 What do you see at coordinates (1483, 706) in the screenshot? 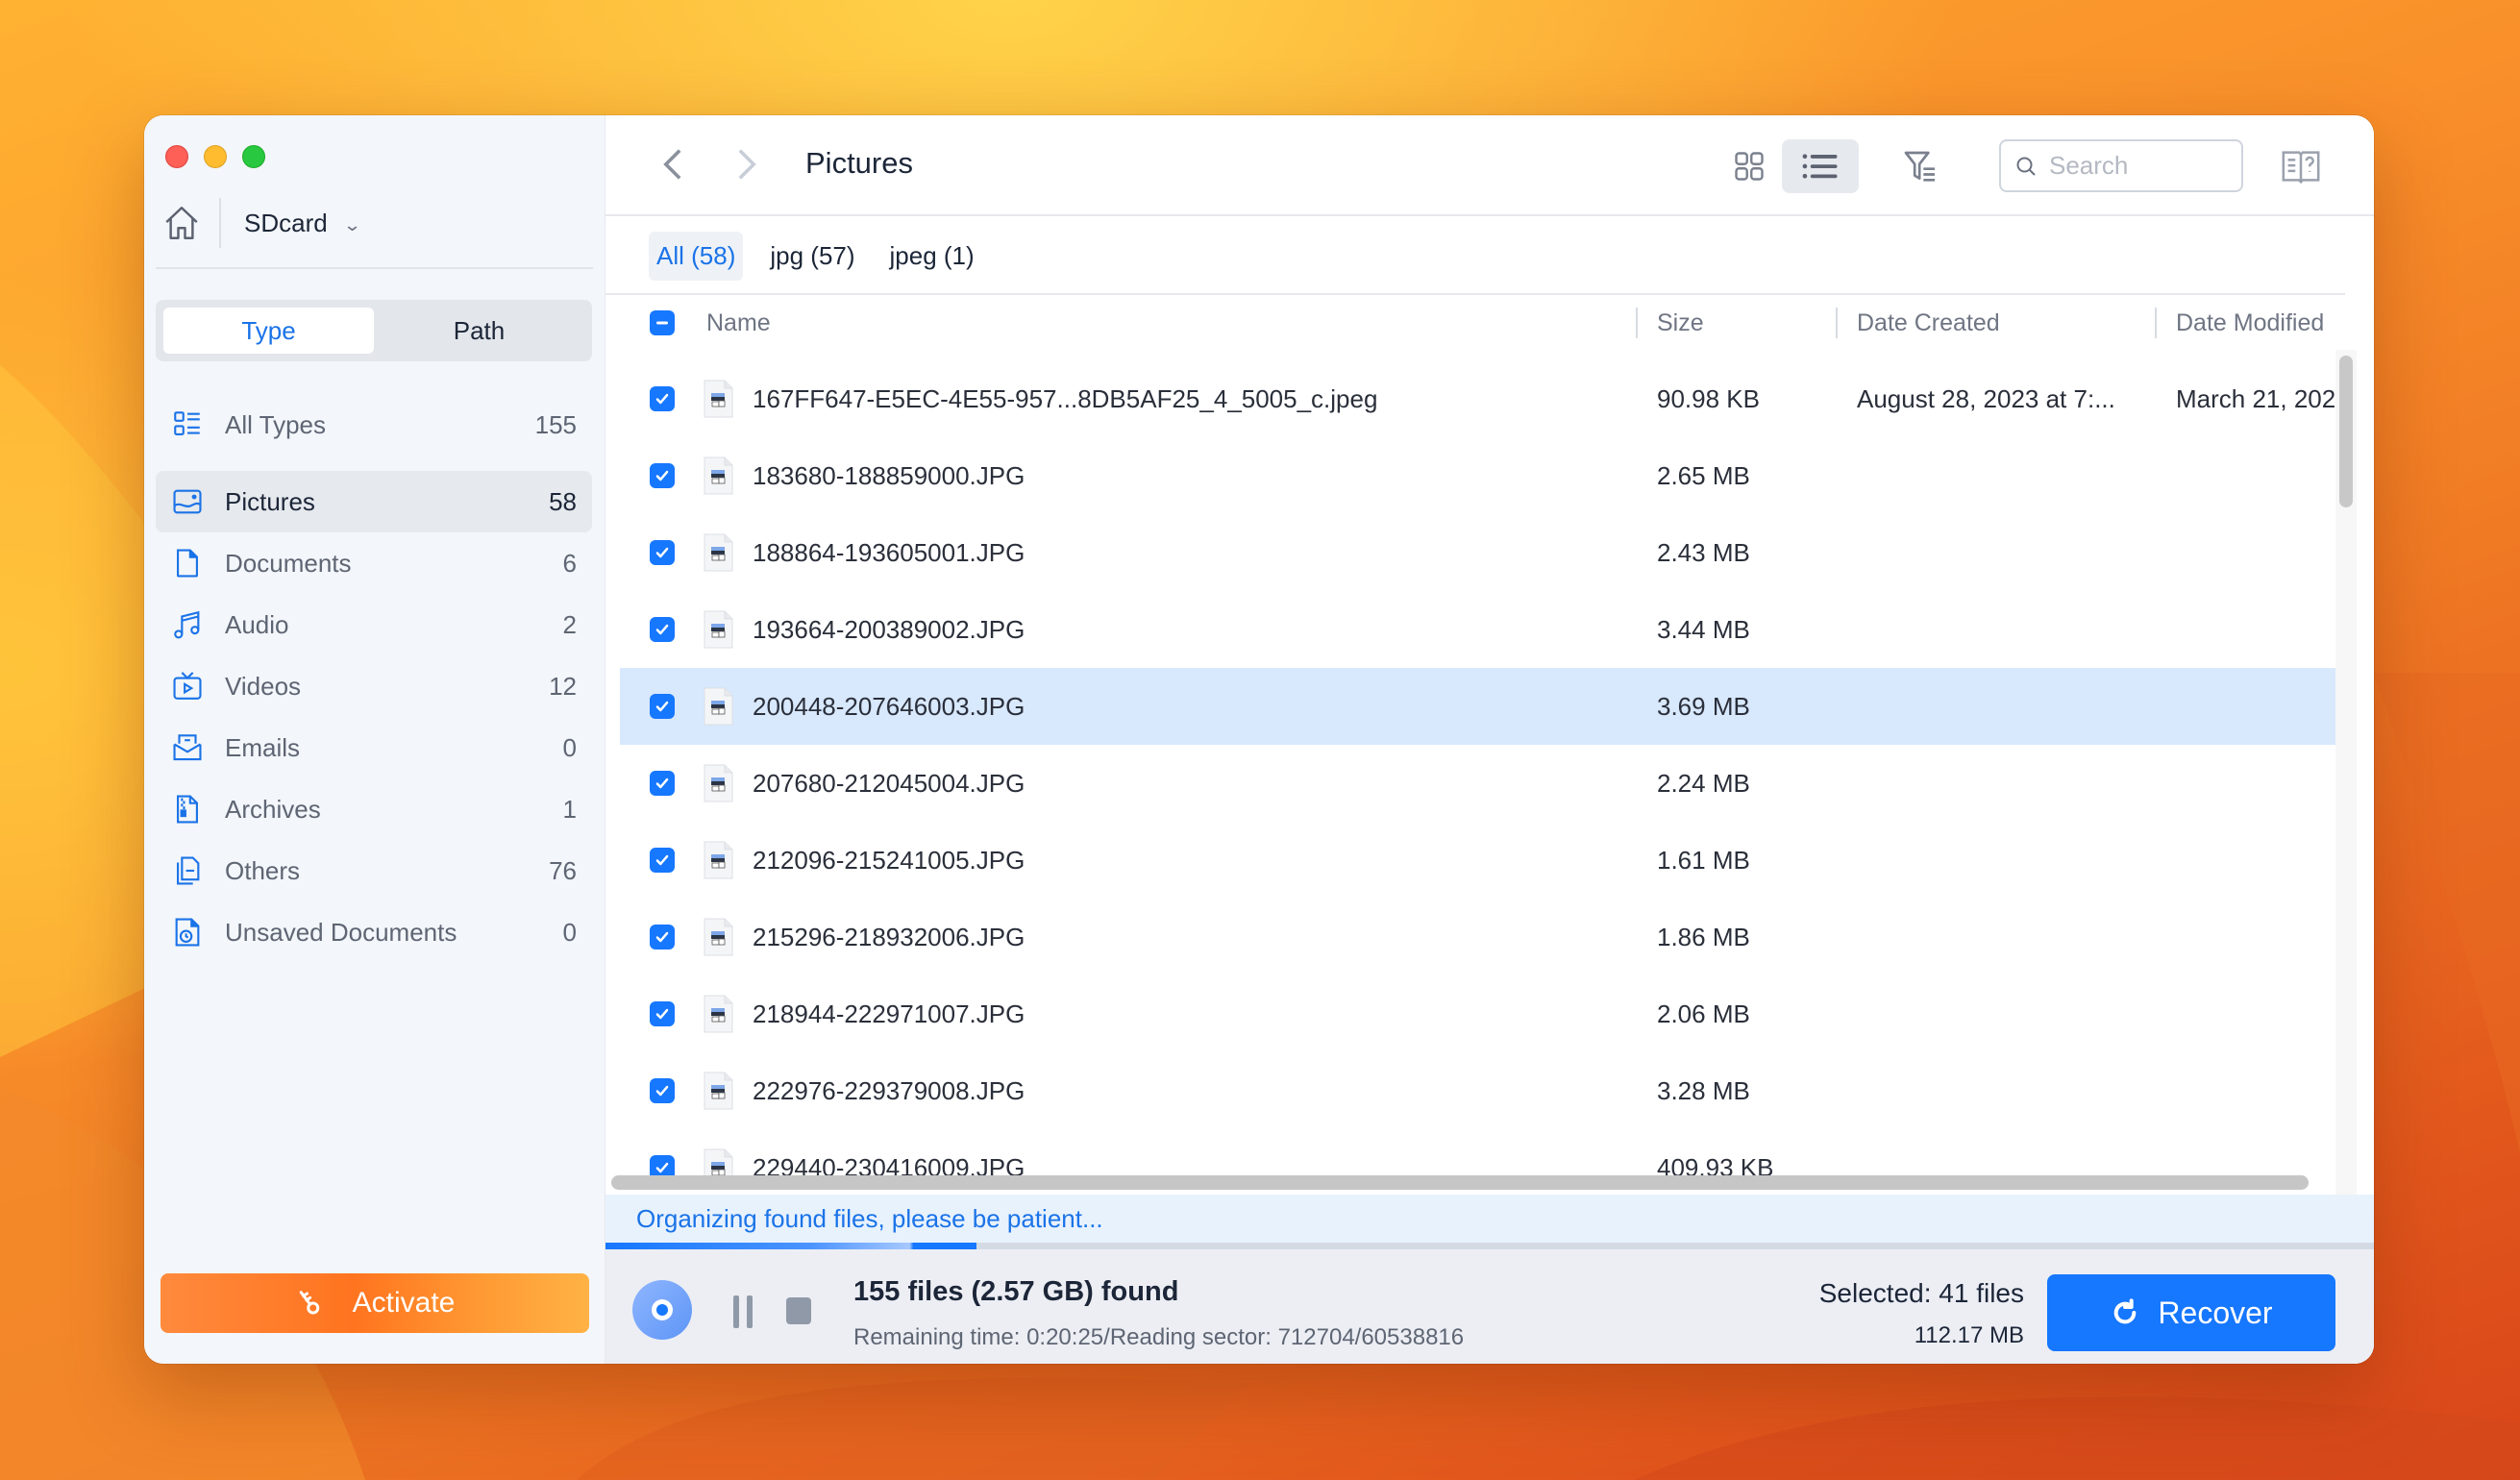
I see `table-row: 200448-207646003.JPG 3.69 MB` at bounding box center [1483, 706].